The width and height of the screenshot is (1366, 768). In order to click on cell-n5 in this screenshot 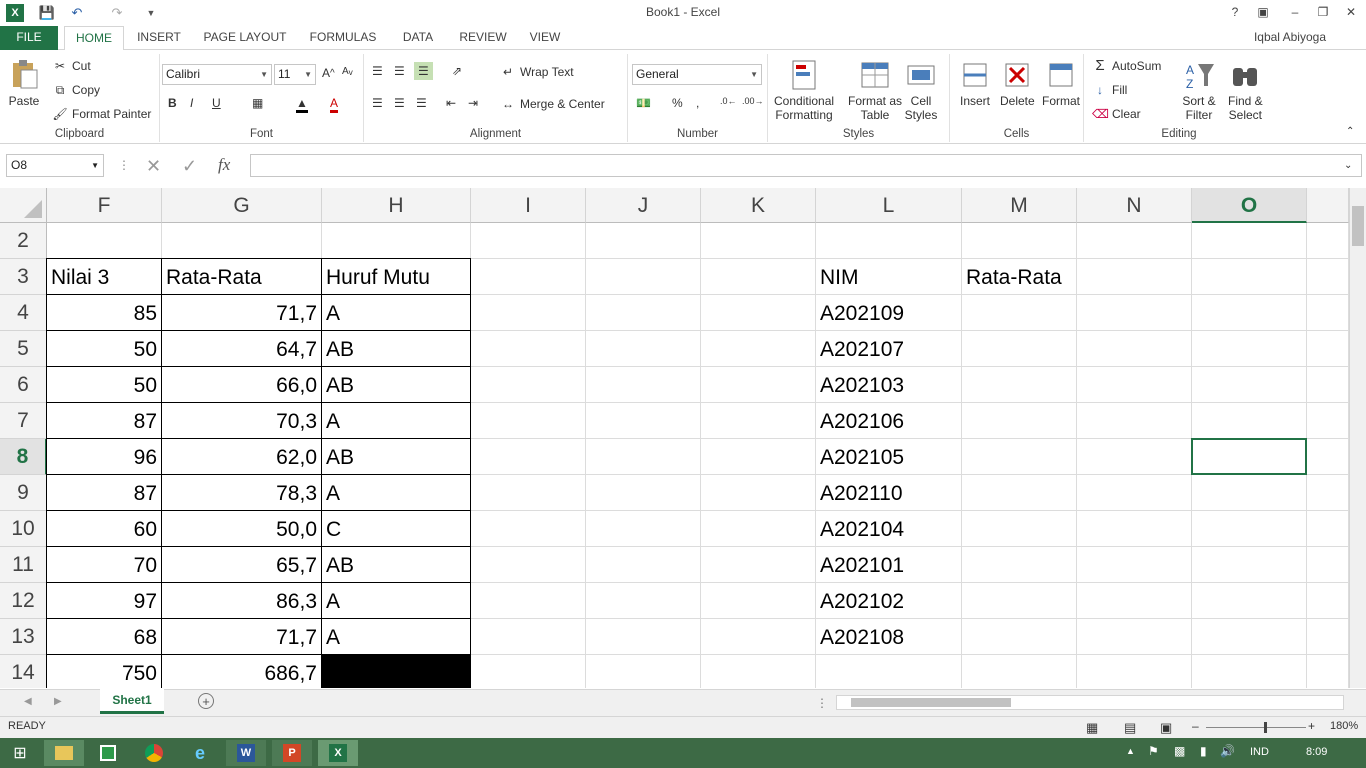, I will do `click(1134, 349)`.